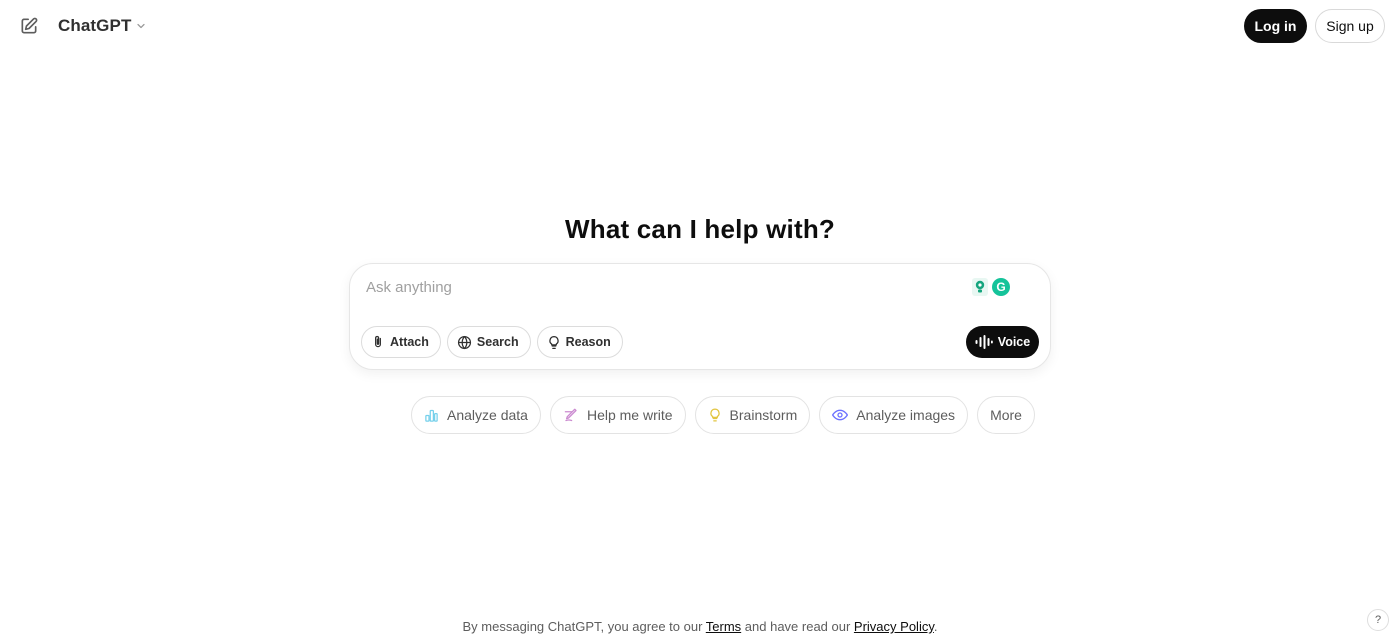 This screenshot has height=641, width=1400. Describe the element at coordinates (661, 287) in the screenshot. I see `prompt-input` at that location.